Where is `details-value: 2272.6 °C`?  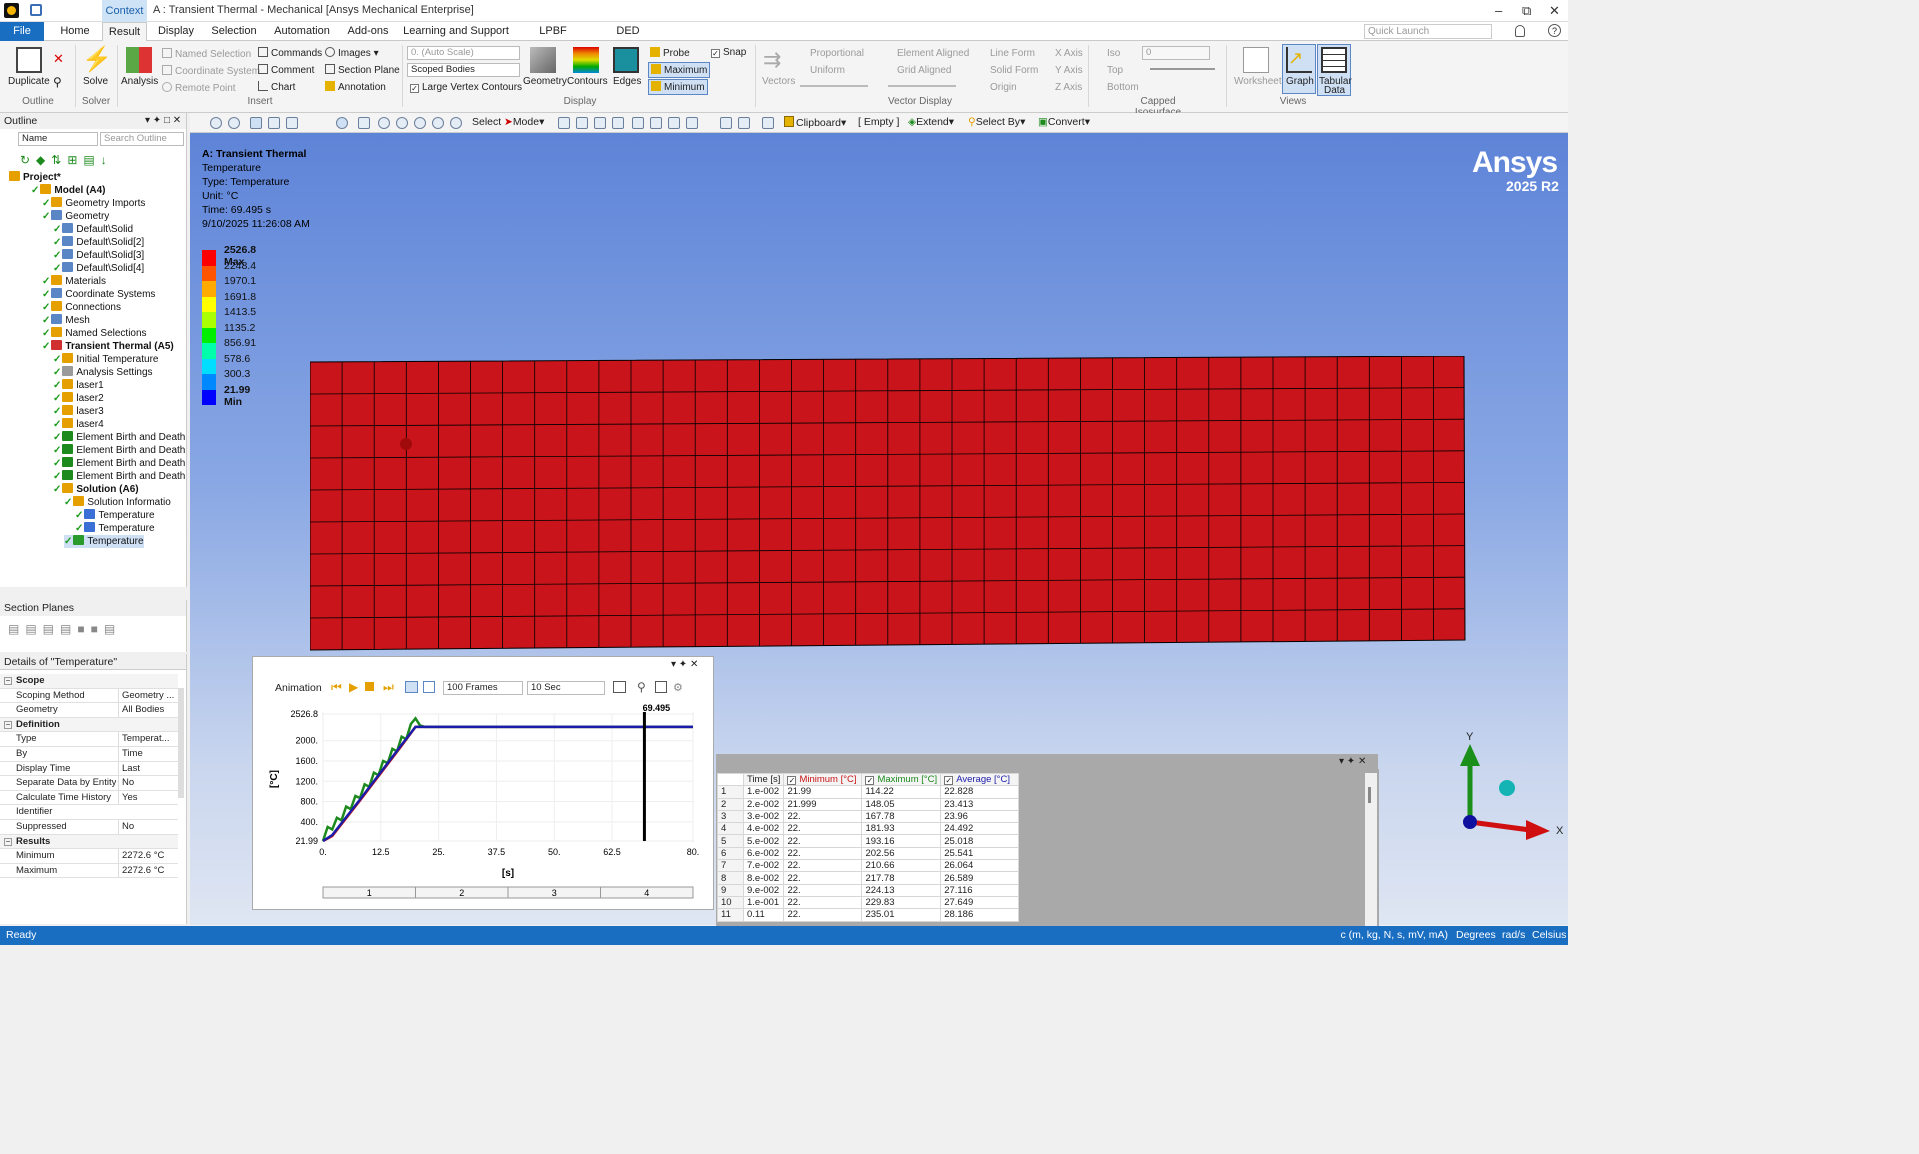 details-value: 2272.6 °C is located at coordinates (146, 856).